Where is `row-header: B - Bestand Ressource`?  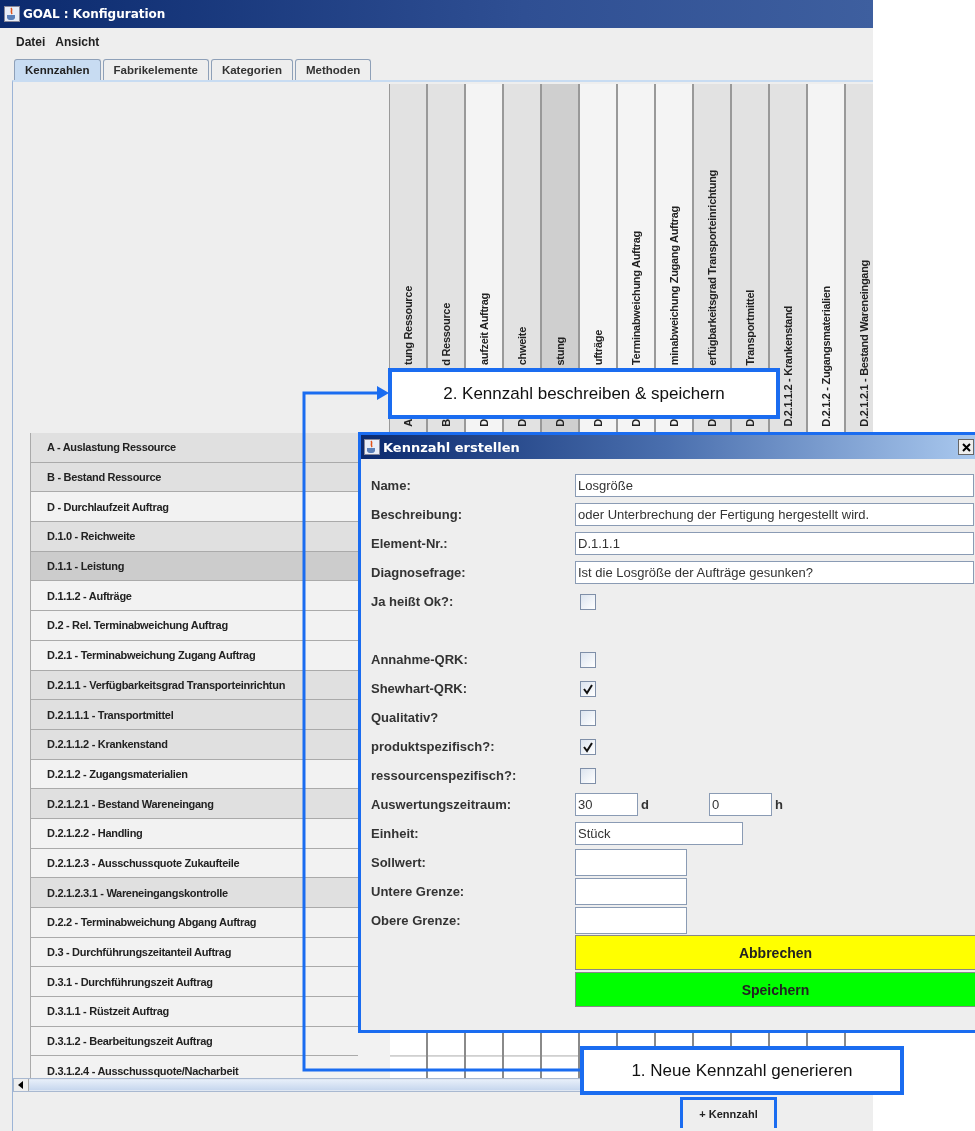
row-header: B - Bestand Ressource is located at coordinates (194, 477).